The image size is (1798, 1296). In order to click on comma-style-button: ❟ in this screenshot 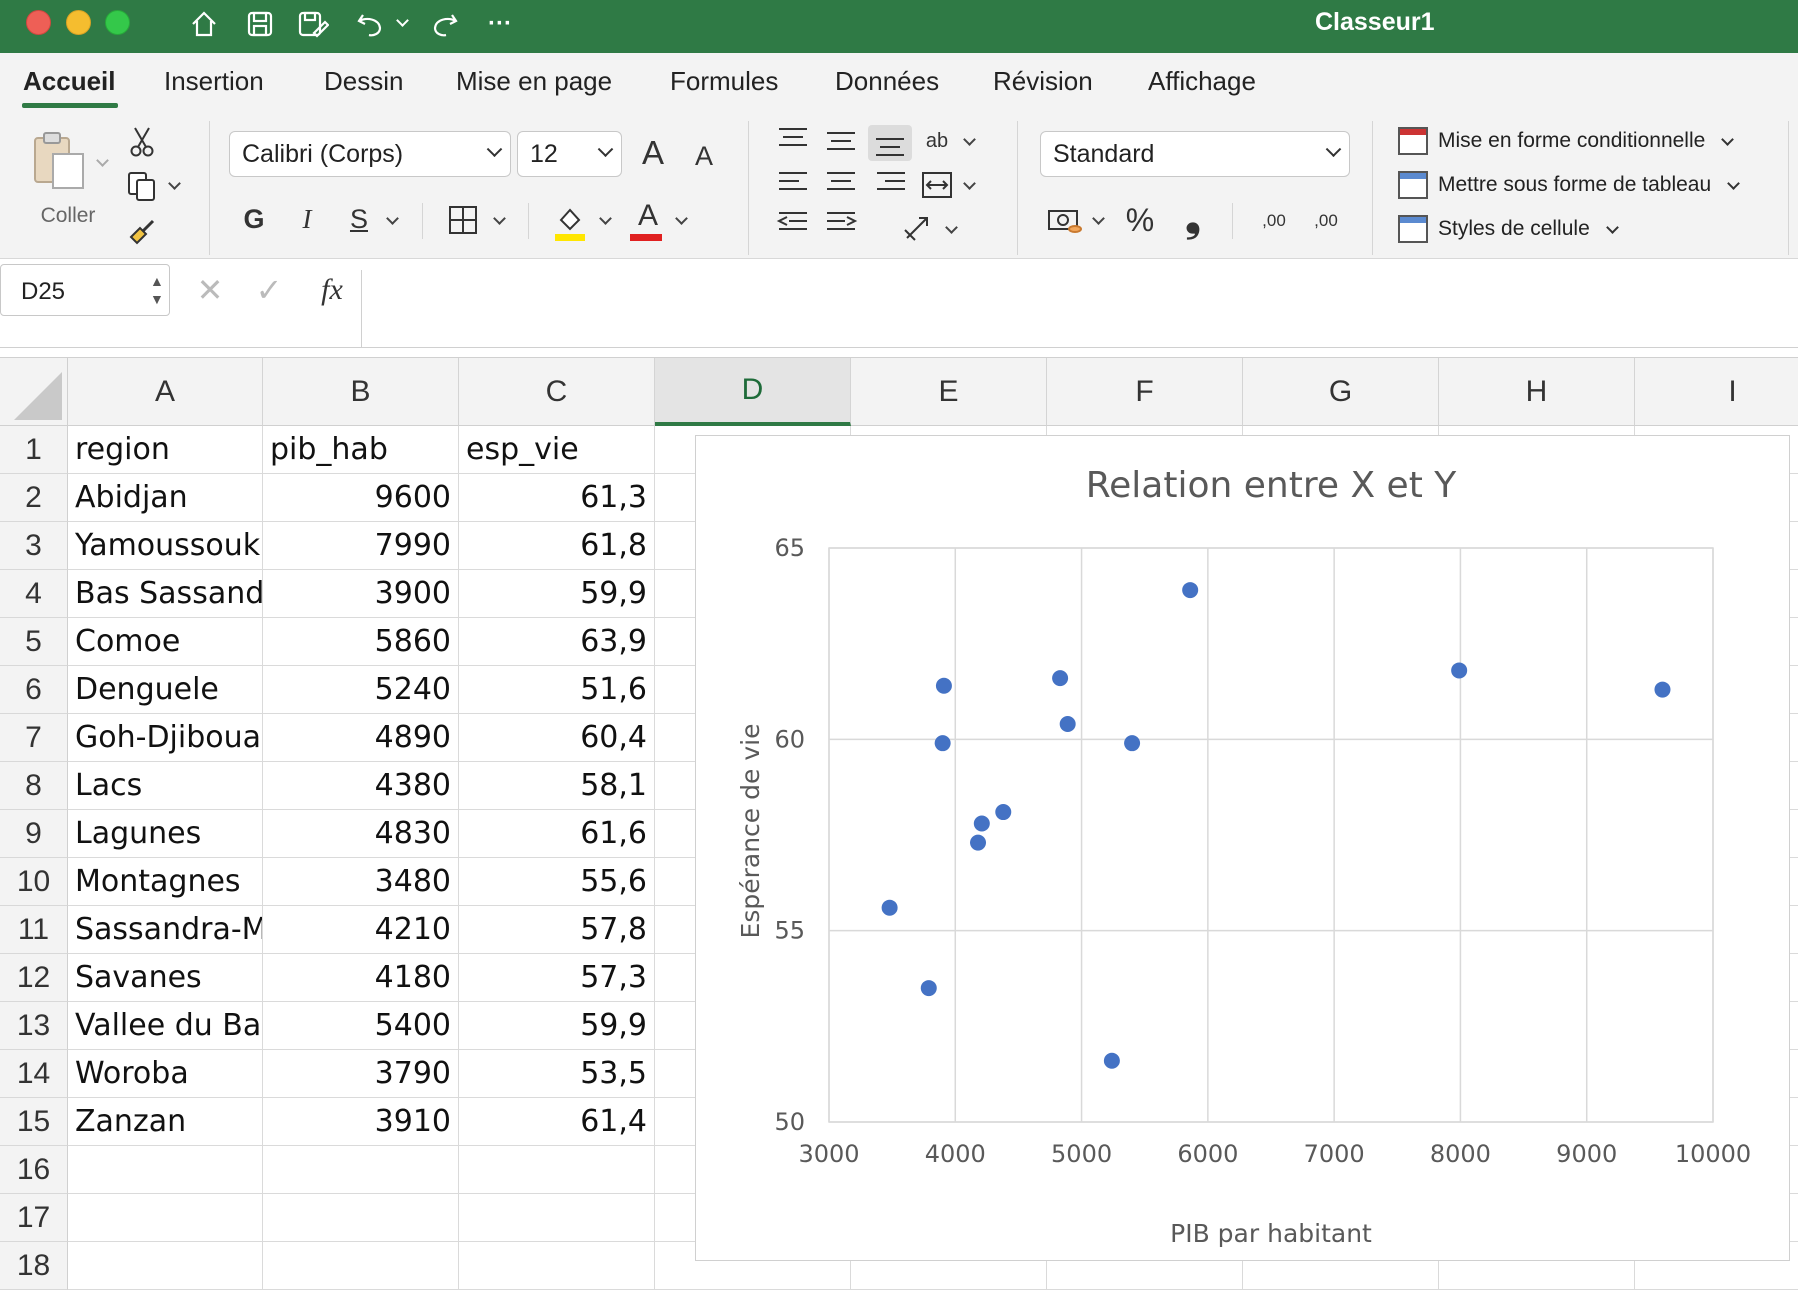, I will do `click(1193, 218)`.